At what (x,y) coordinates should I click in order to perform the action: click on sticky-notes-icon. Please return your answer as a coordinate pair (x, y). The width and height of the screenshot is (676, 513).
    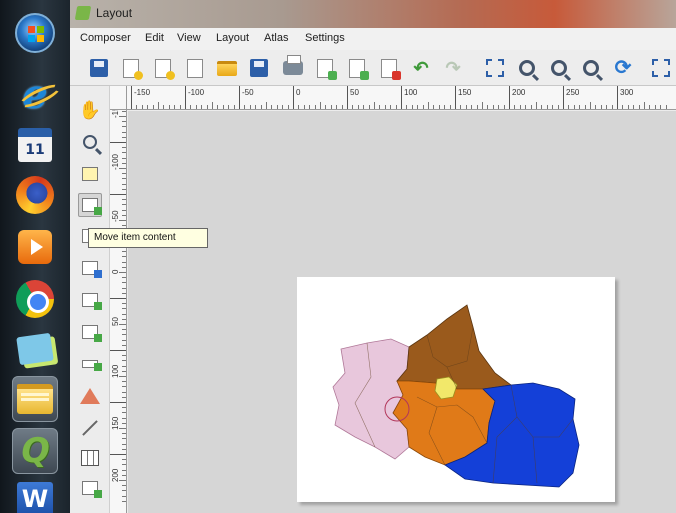
    Looking at the image, I should click on (35, 349).